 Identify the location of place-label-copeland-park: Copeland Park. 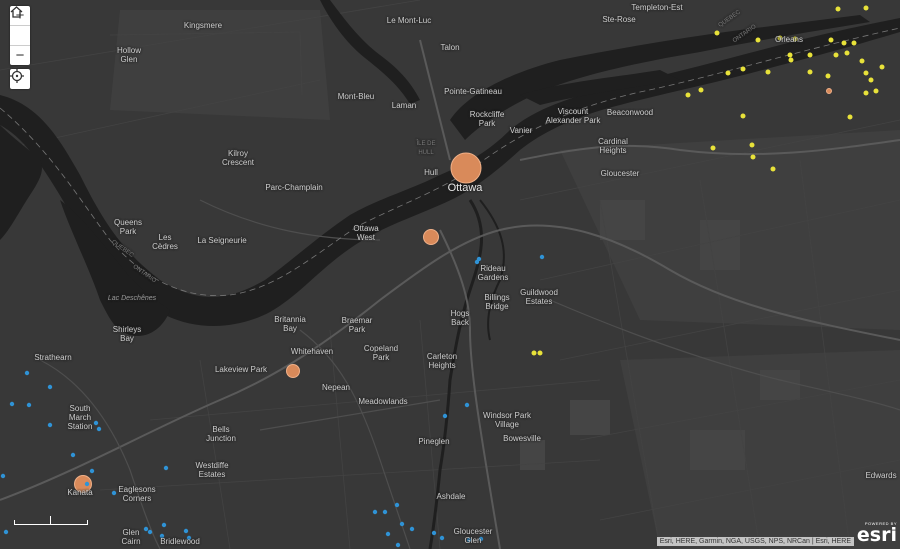
(381, 353).